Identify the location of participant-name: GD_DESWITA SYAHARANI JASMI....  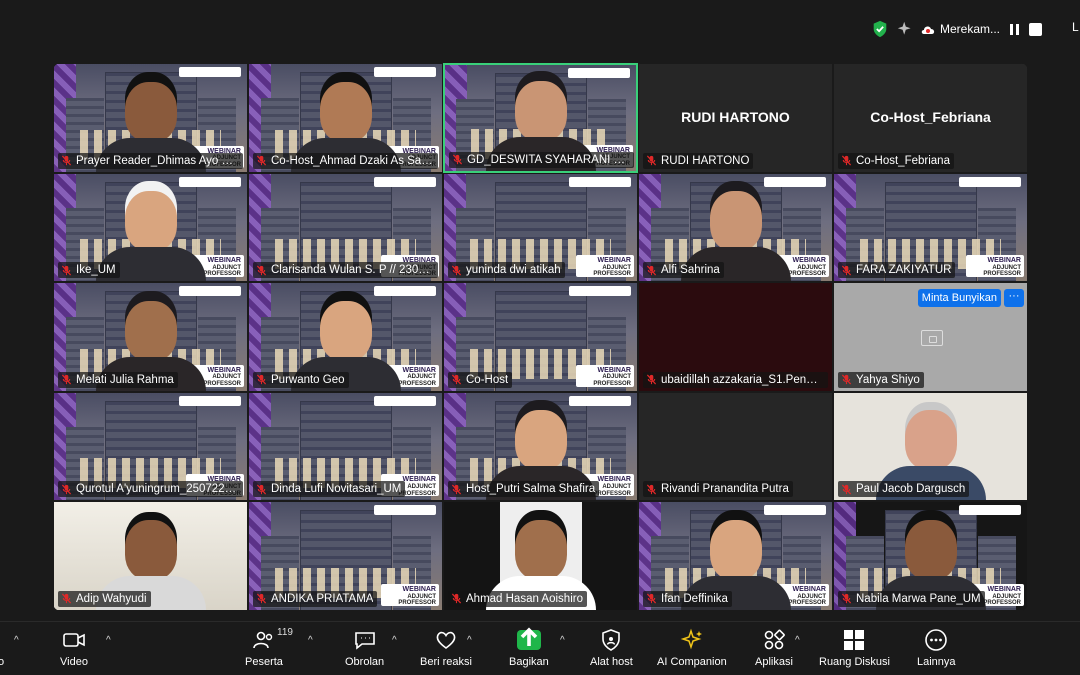
(548, 159).